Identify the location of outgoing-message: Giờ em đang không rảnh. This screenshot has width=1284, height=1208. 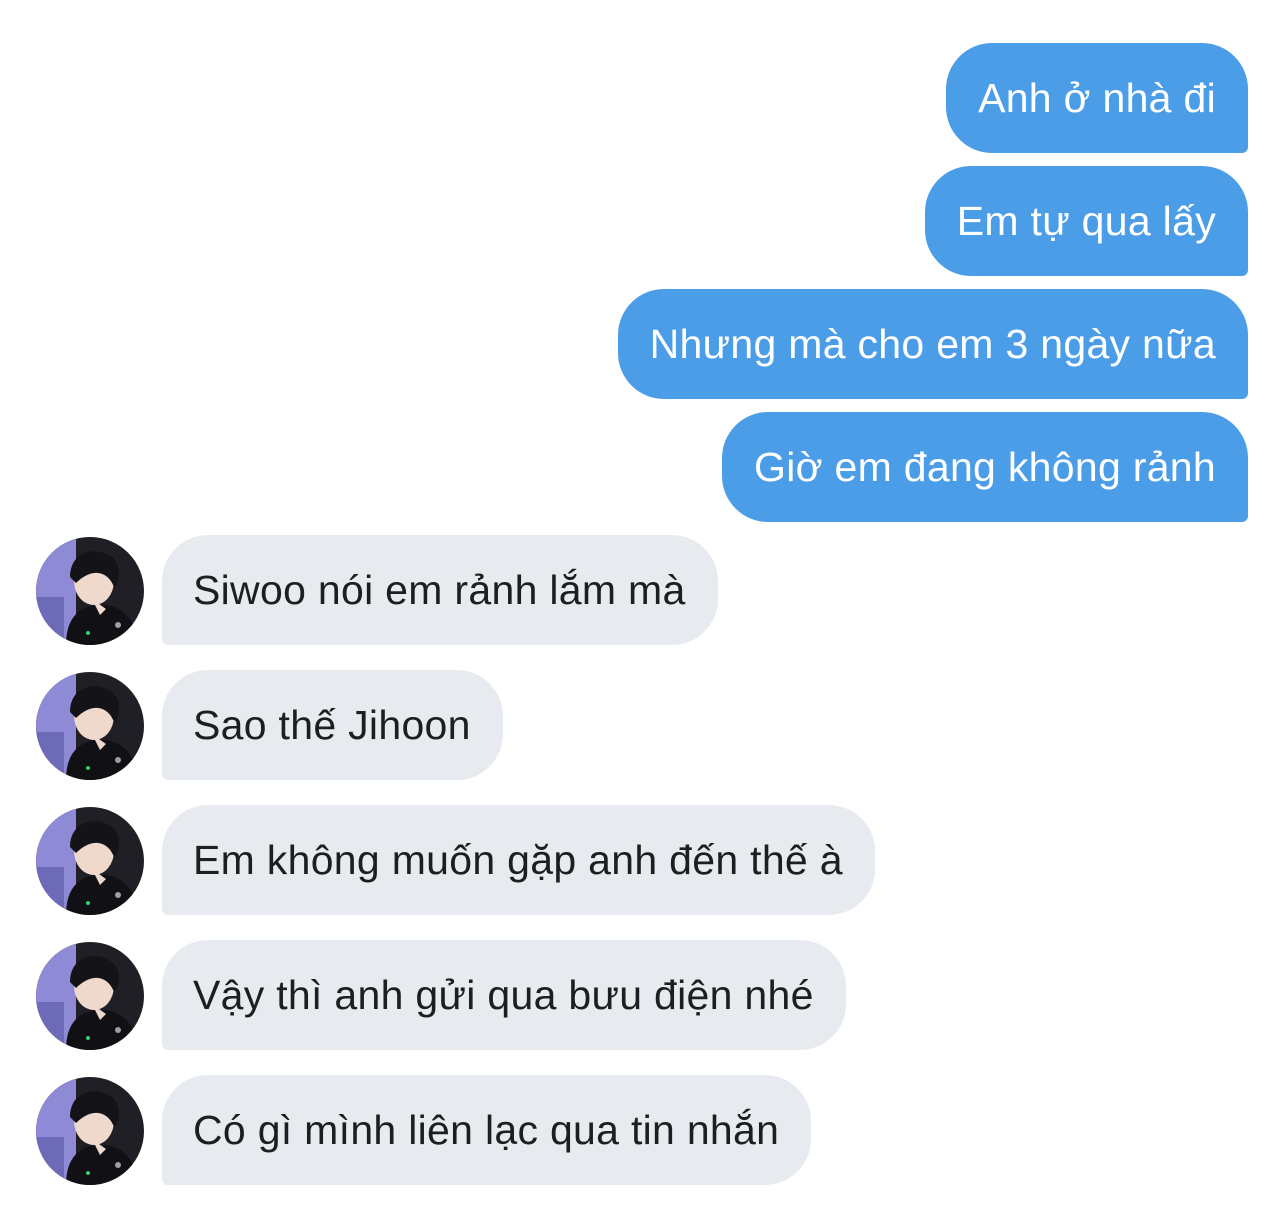
(985, 467).